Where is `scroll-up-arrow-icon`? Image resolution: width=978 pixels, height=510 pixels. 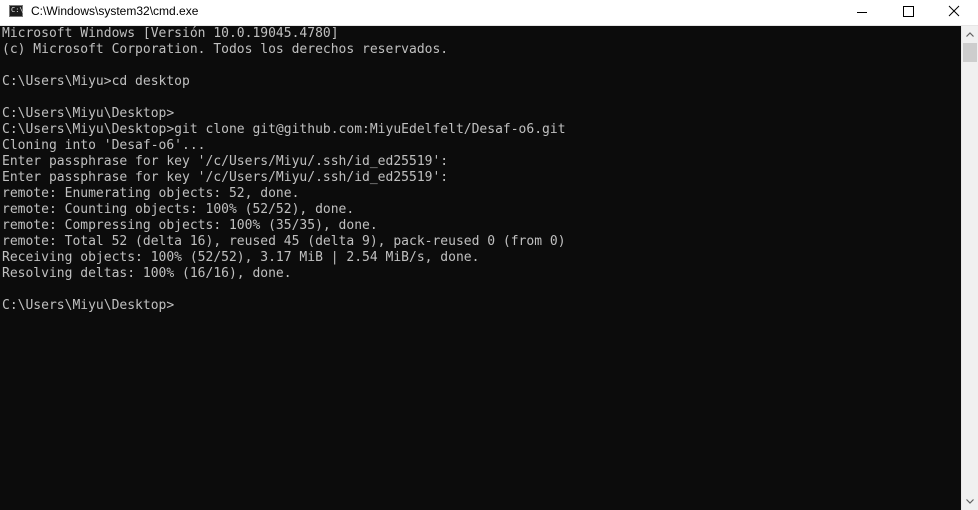
scroll-up-arrow-icon is located at coordinates (970, 34).